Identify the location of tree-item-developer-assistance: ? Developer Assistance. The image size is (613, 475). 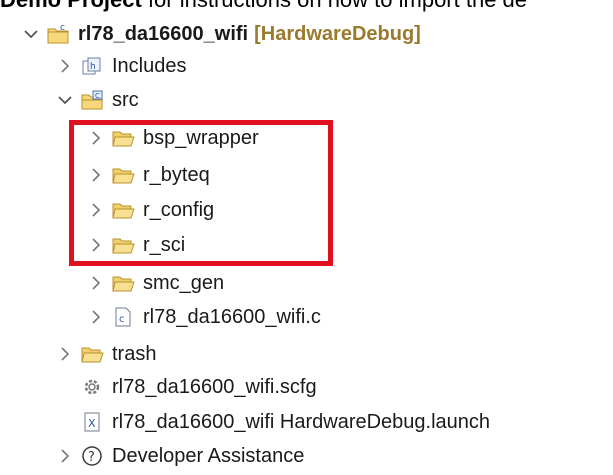
(180, 456).